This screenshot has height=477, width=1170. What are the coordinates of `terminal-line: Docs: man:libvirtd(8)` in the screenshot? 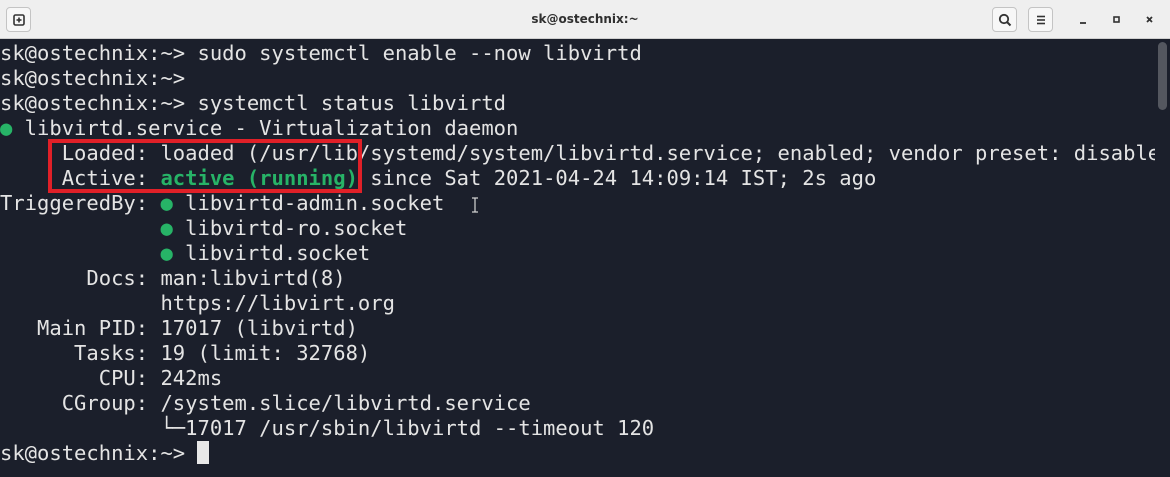 It's located at (173, 278).